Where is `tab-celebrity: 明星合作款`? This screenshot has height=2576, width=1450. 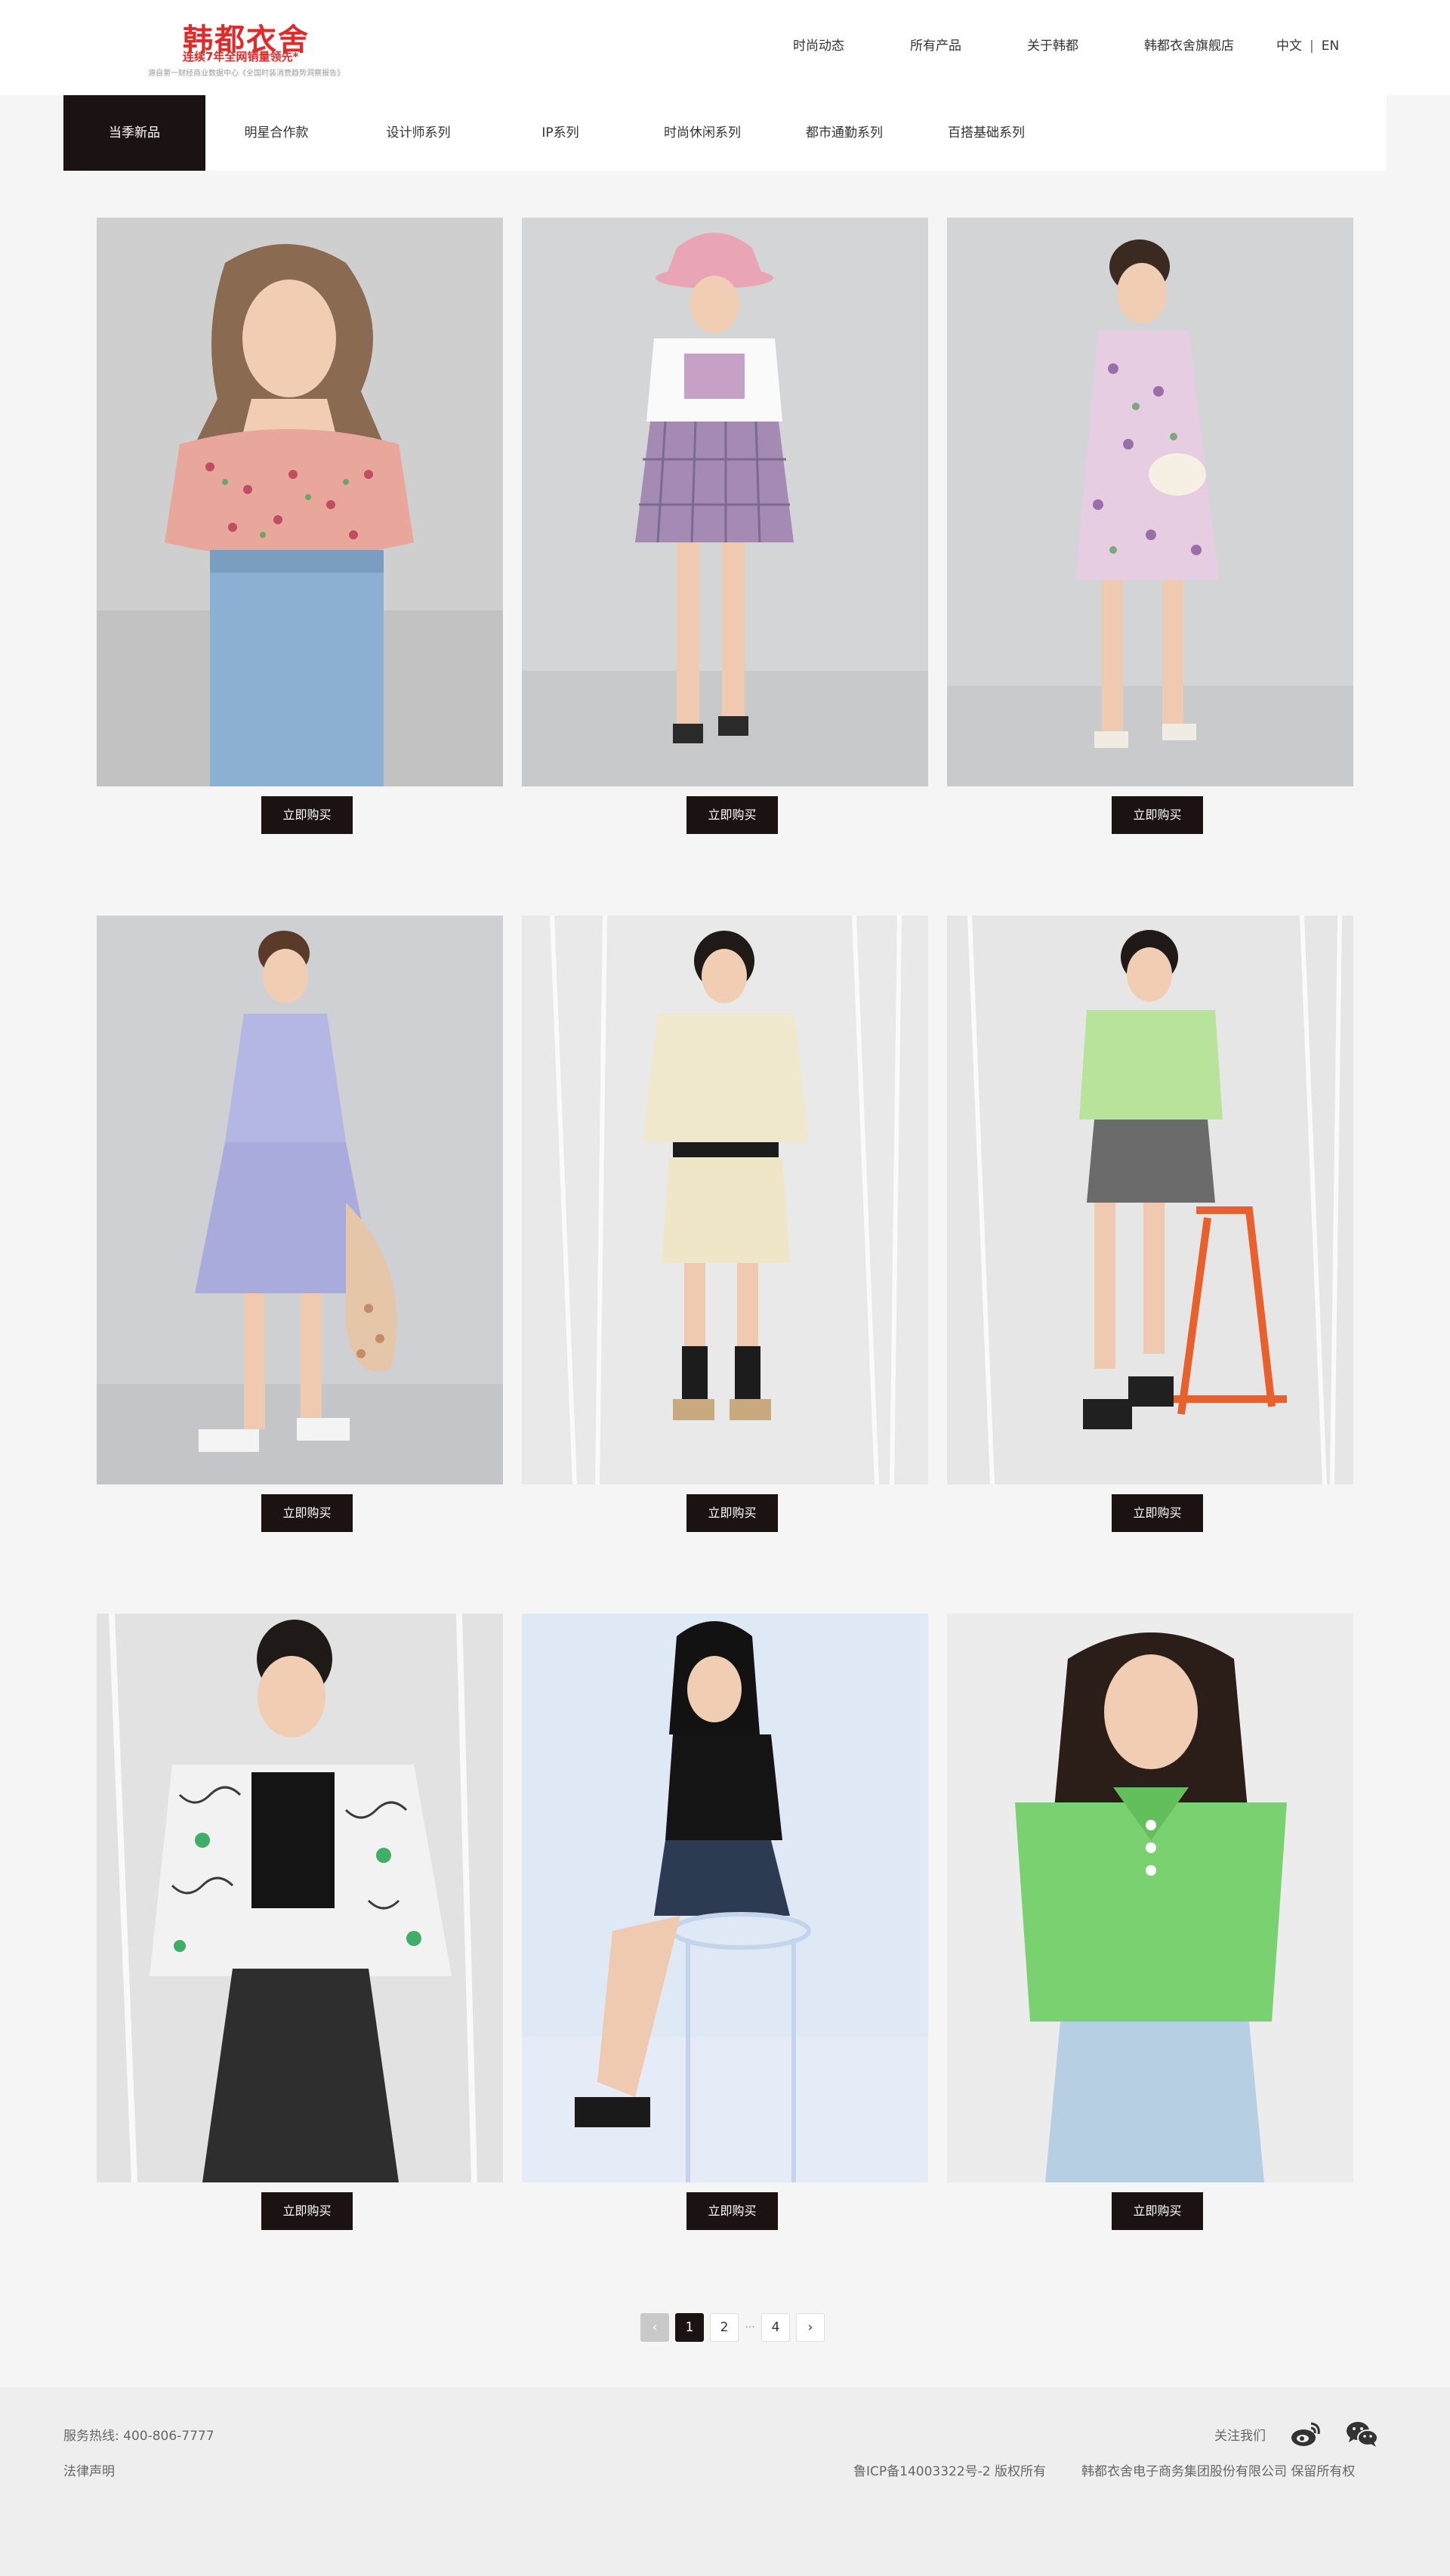
tab-celebrity: 明星合作款 is located at coordinates (276, 133).